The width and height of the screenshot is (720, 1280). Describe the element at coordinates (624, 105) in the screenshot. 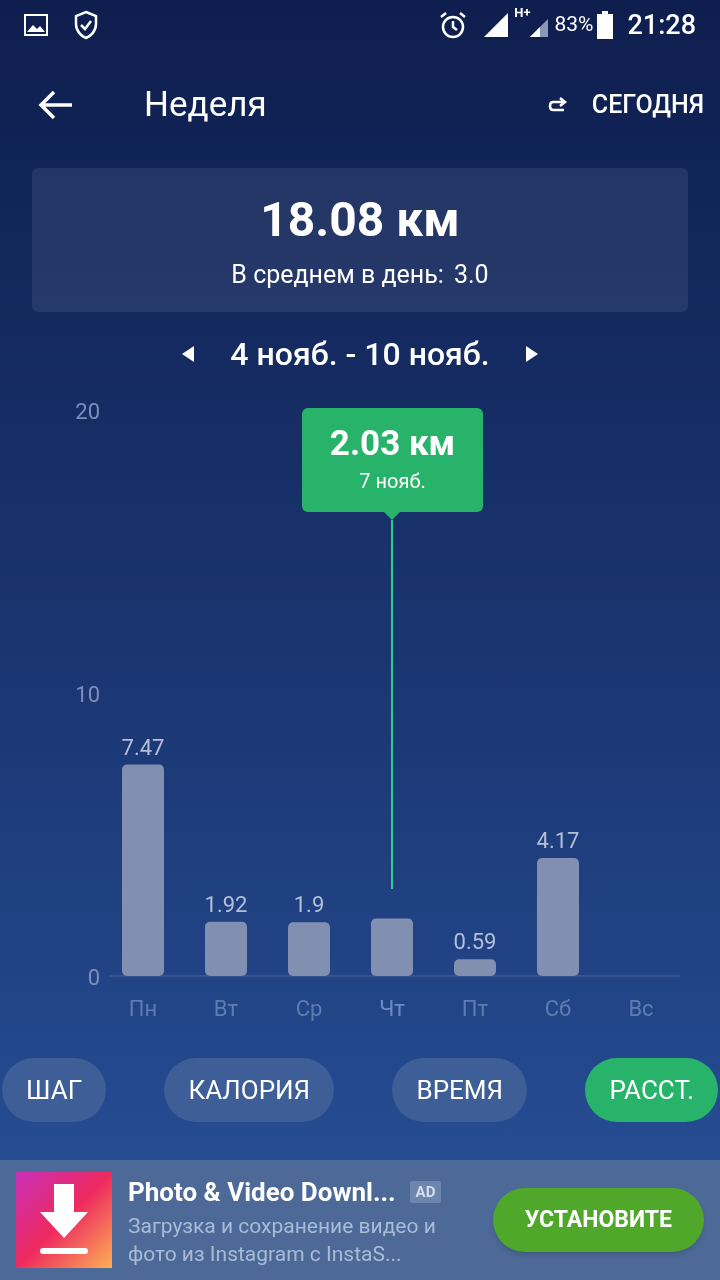

I see `today-button: СЕГОДНЯ` at that location.